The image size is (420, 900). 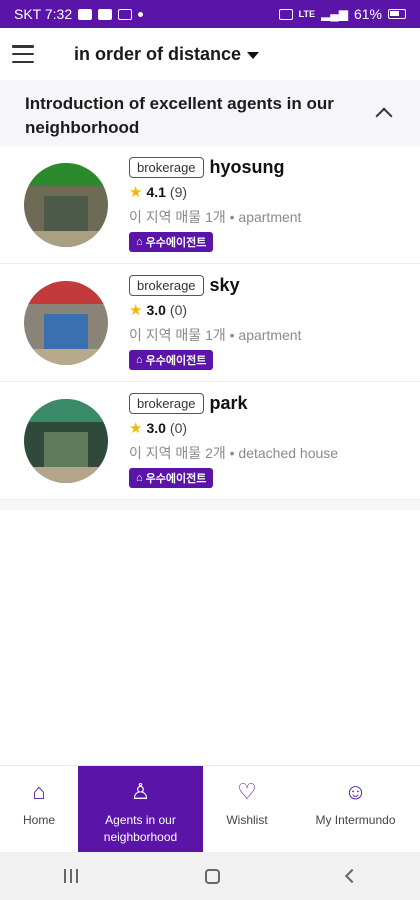 What do you see at coordinates (178, 192) in the screenshot?
I see `review-count: (9)` at bounding box center [178, 192].